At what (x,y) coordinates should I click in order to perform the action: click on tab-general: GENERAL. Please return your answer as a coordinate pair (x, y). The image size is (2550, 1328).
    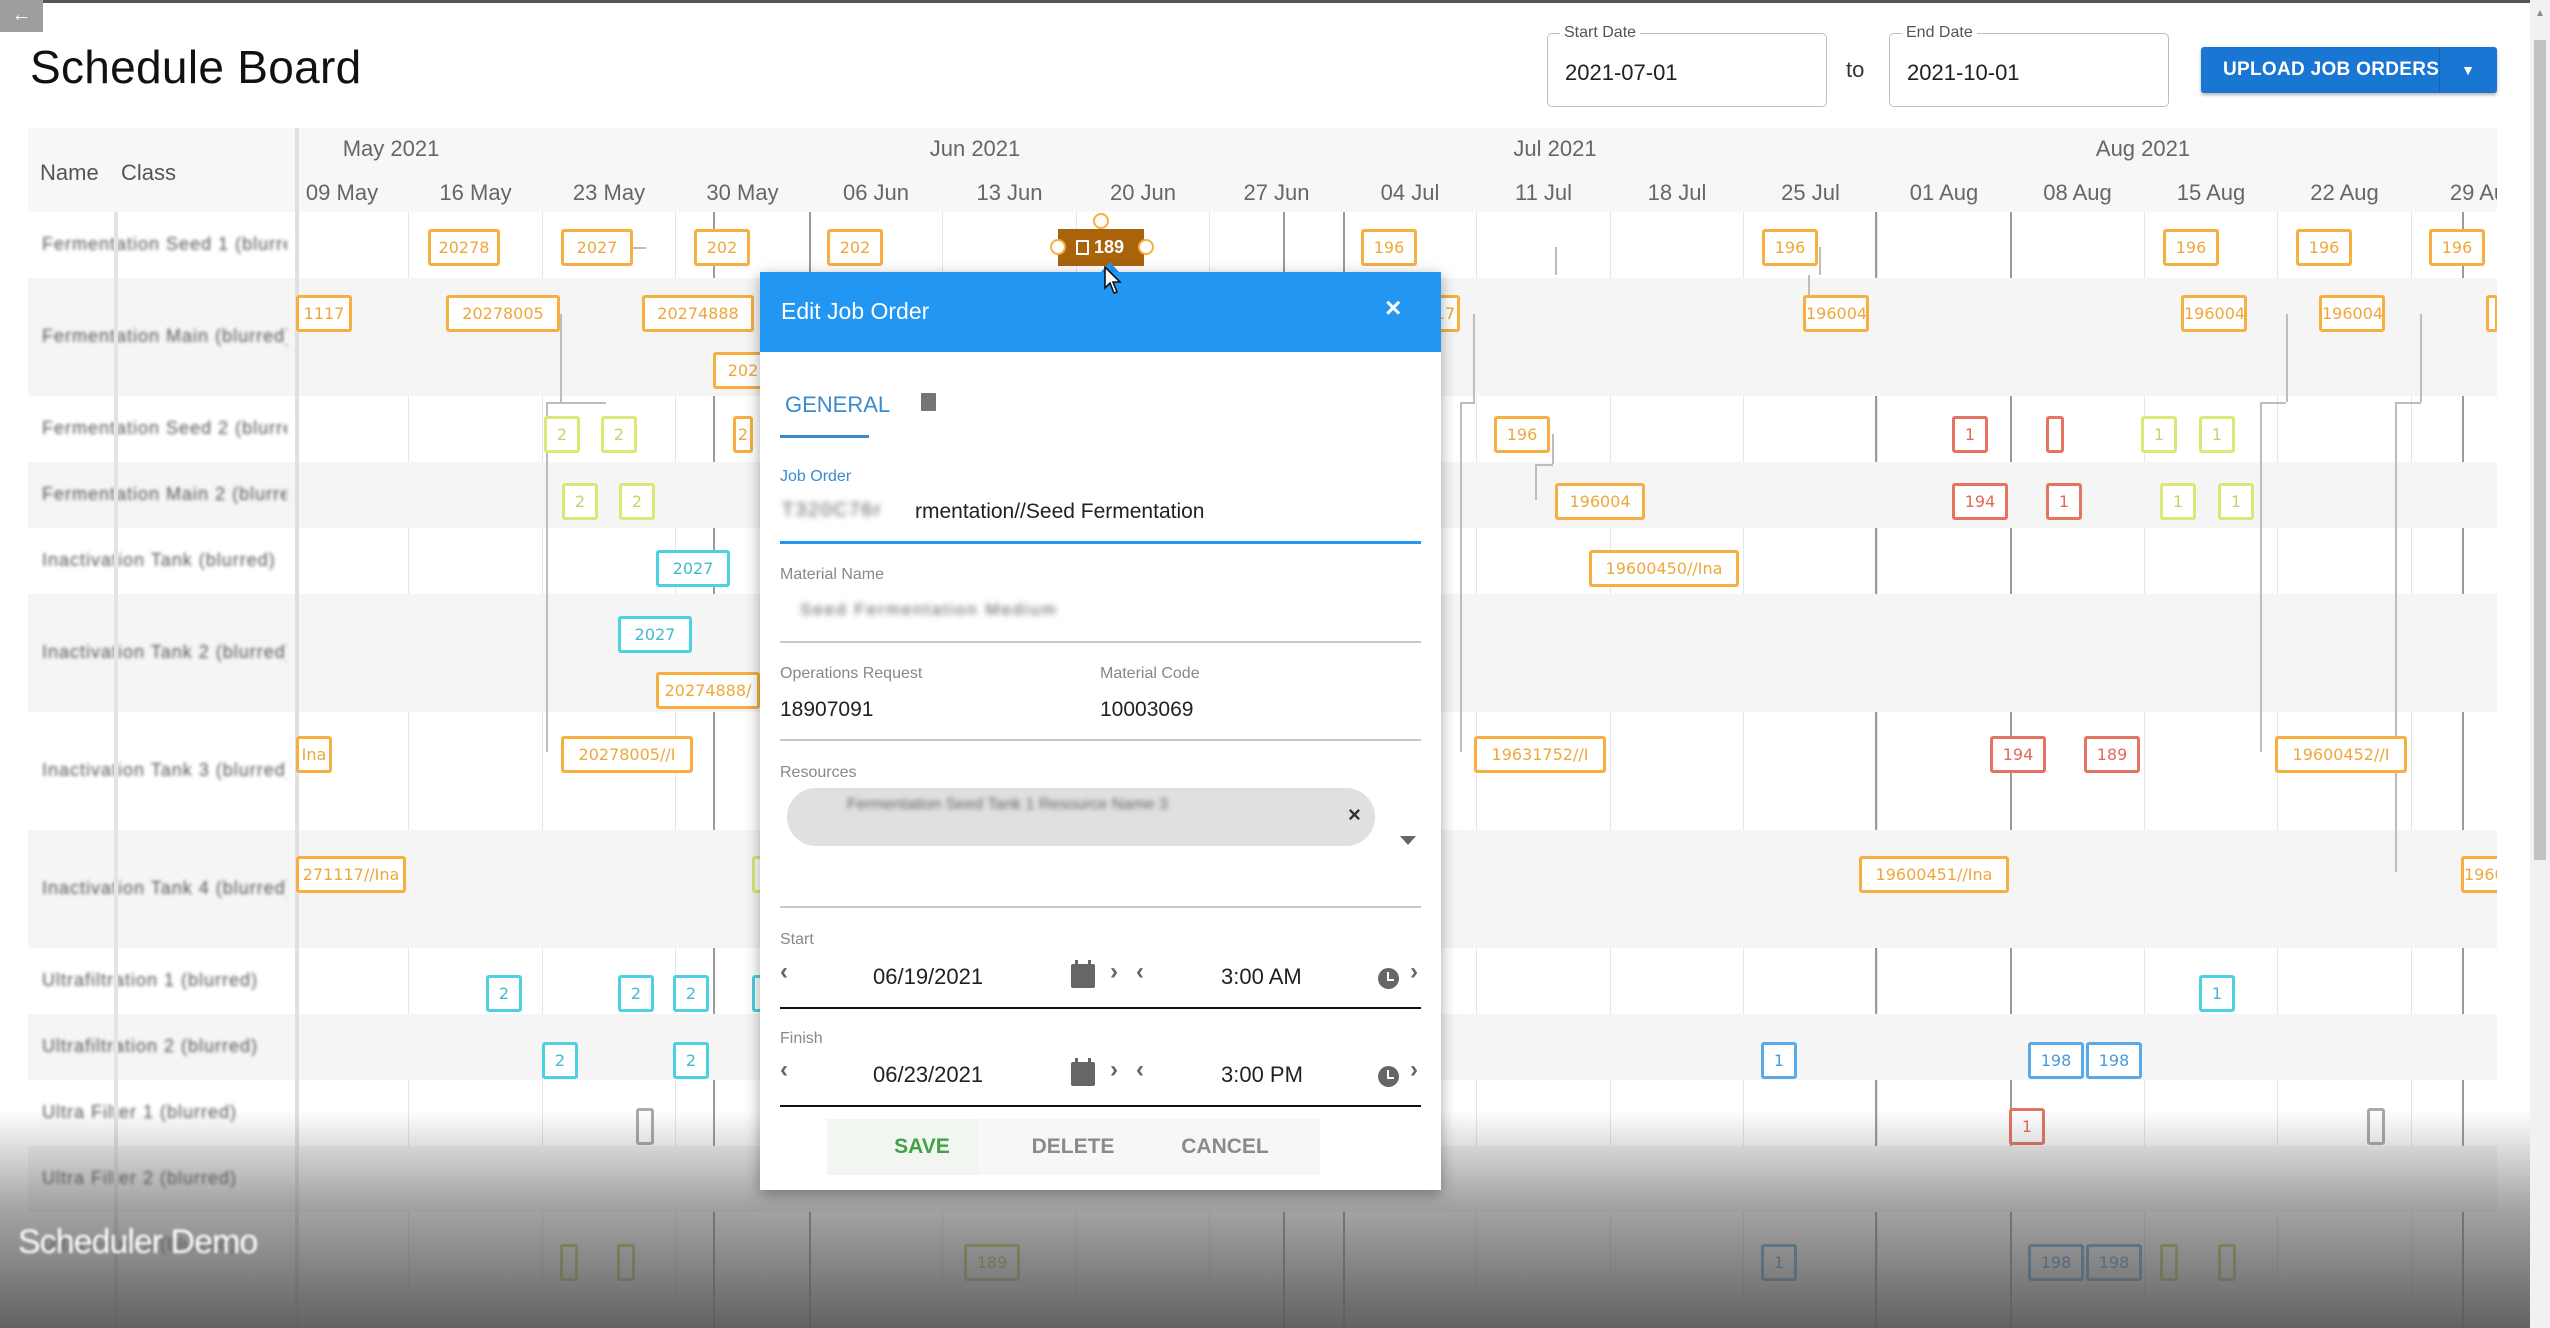
    Looking at the image, I should click on (837, 405).